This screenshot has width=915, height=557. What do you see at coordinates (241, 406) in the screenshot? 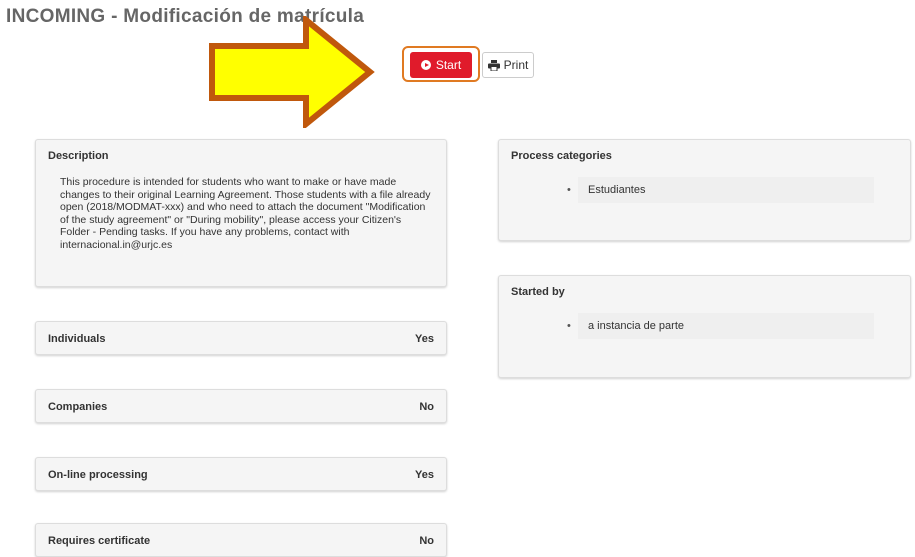
I see `companies-panel: Companies No` at bounding box center [241, 406].